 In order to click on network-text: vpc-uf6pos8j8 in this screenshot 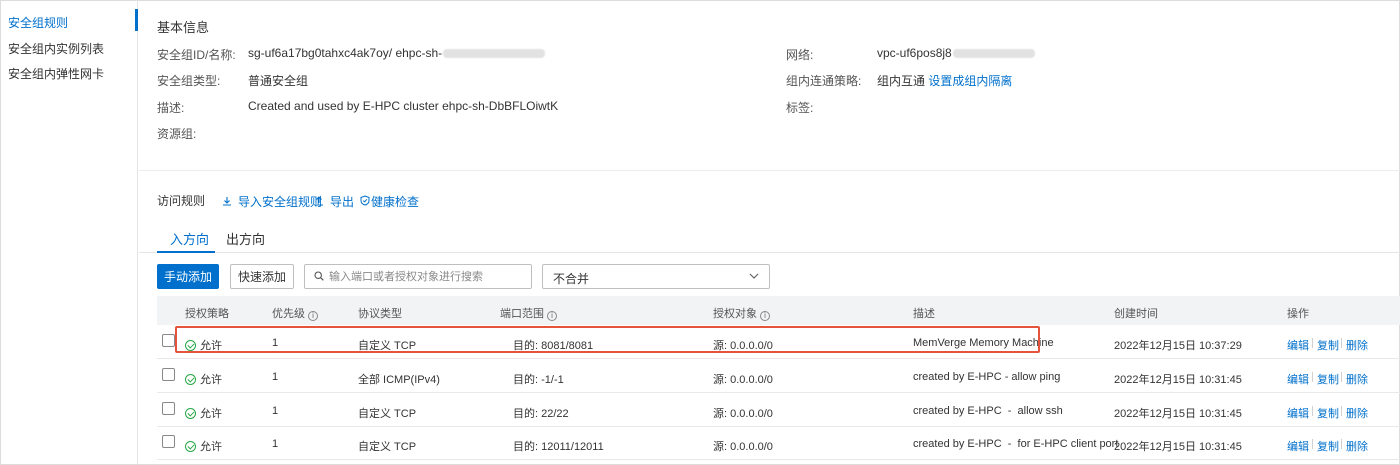, I will do `click(914, 53)`.